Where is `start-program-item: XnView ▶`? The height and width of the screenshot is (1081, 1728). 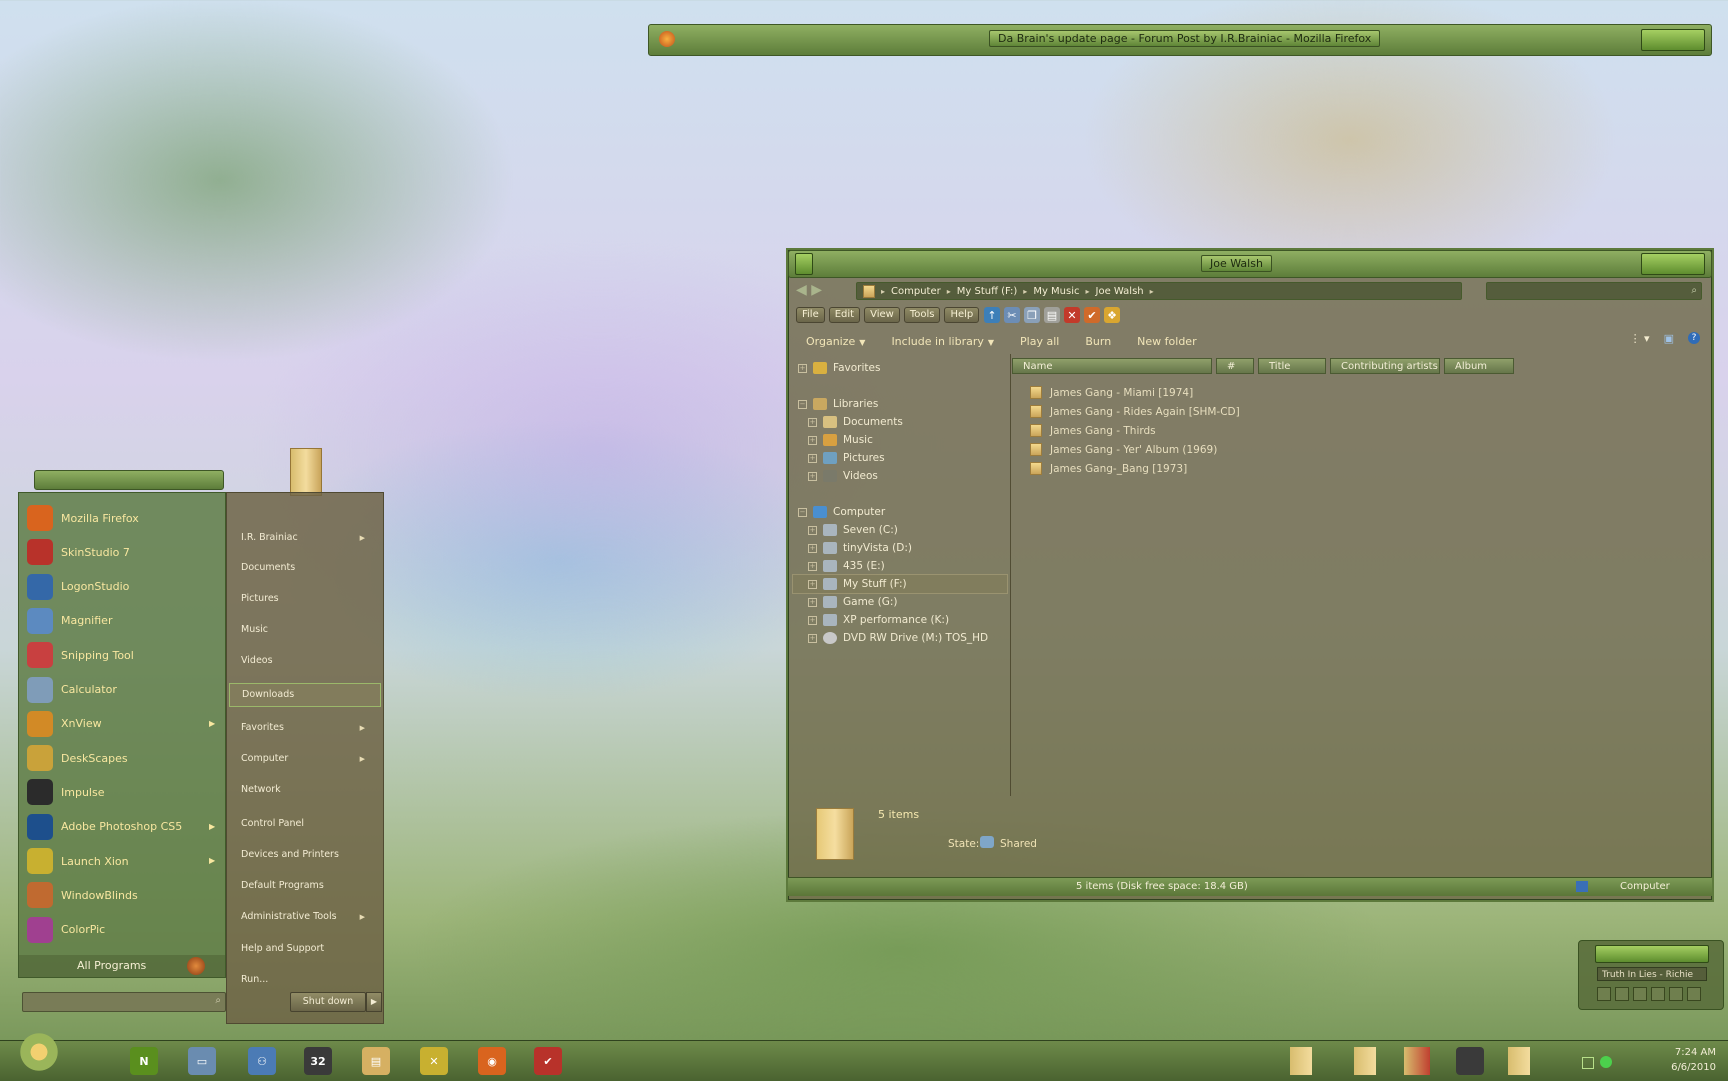 start-program-item: XnView ▶ is located at coordinates (121, 723).